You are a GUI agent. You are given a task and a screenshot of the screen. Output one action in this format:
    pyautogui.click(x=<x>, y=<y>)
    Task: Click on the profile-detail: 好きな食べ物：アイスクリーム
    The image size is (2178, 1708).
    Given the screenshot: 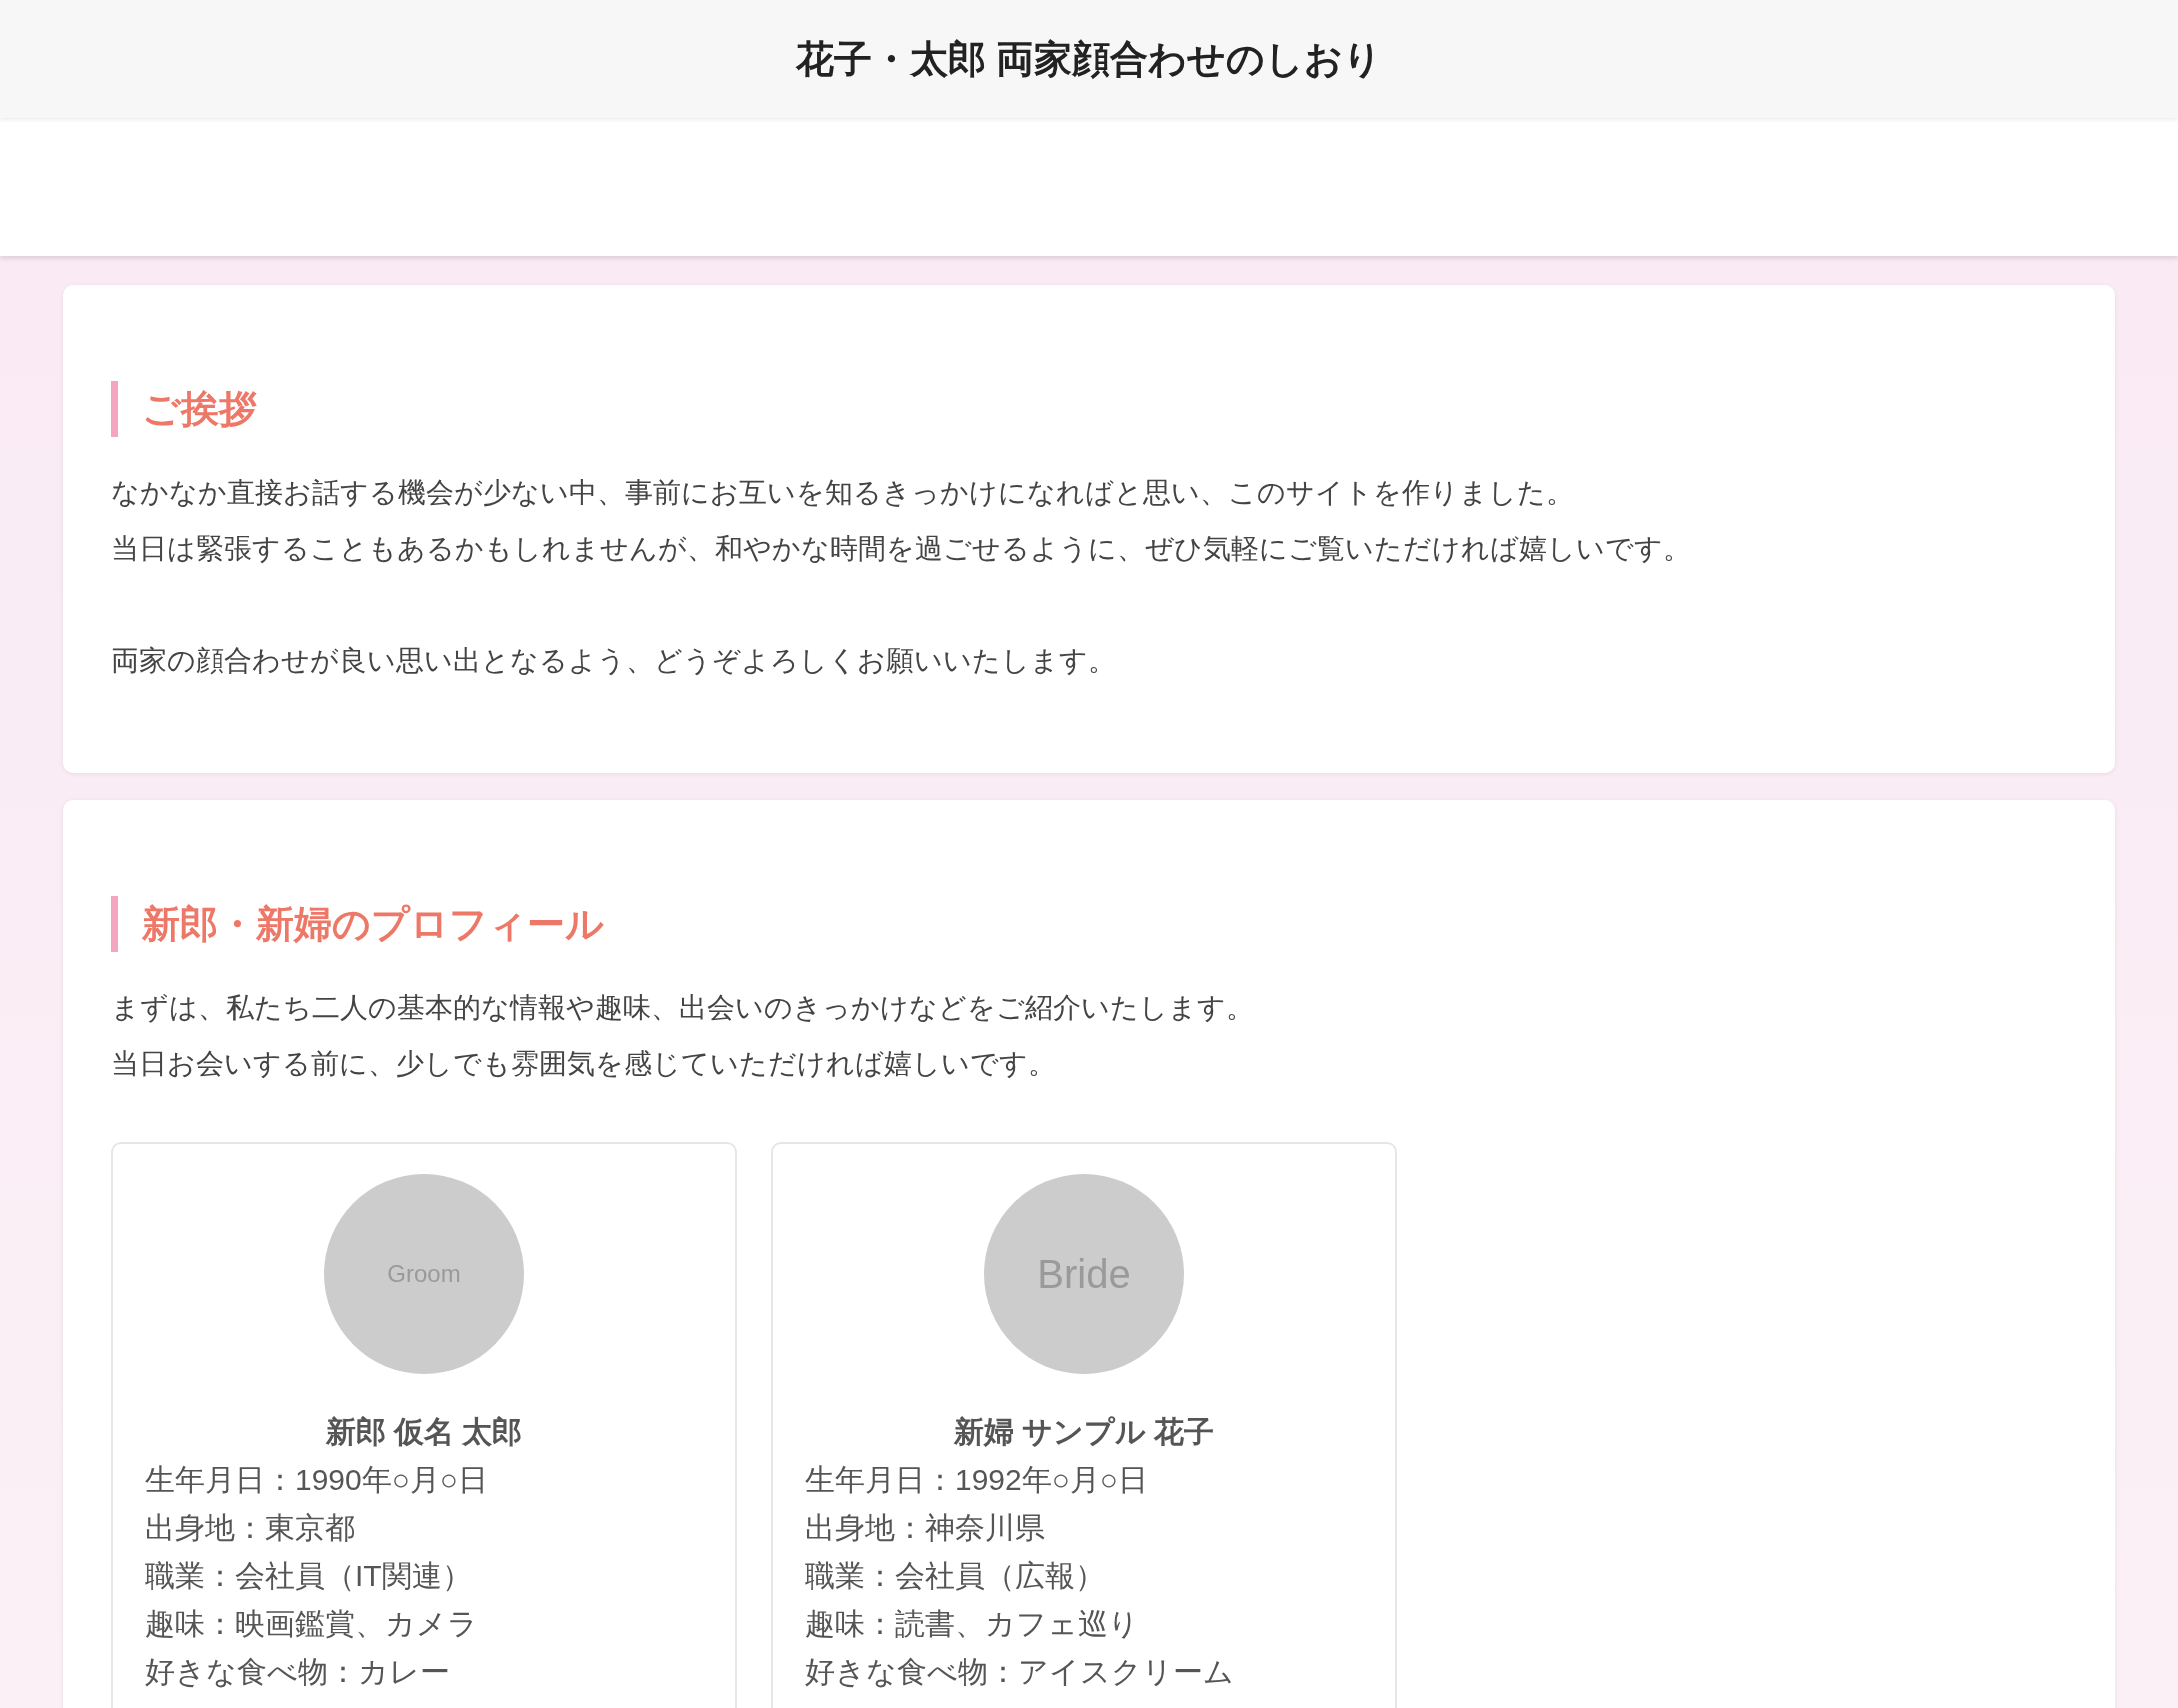 What is the action you would take?
    pyautogui.click(x=1020, y=1672)
    